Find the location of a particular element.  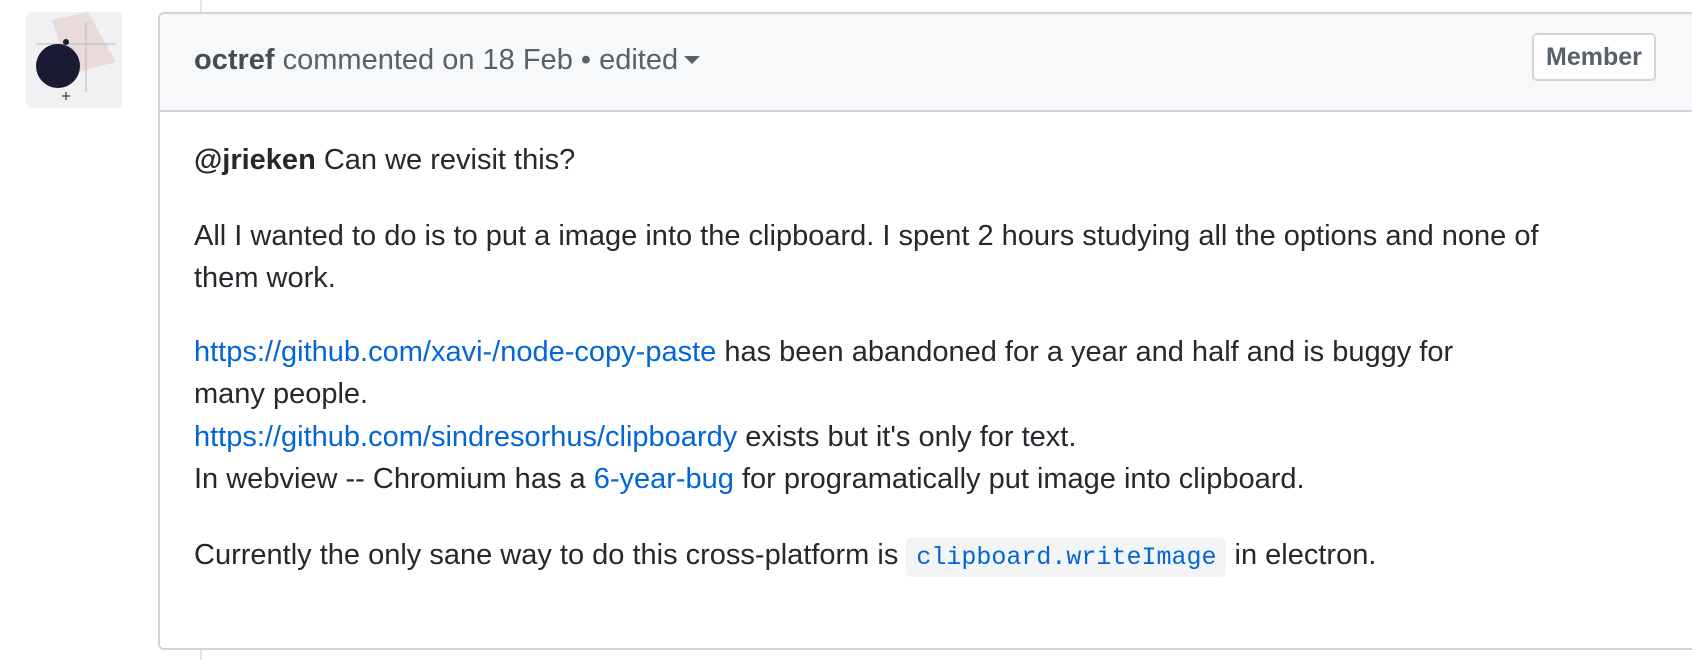

comment-header-text: octref commented on 18 Feb • edited is located at coordinates (447, 60).